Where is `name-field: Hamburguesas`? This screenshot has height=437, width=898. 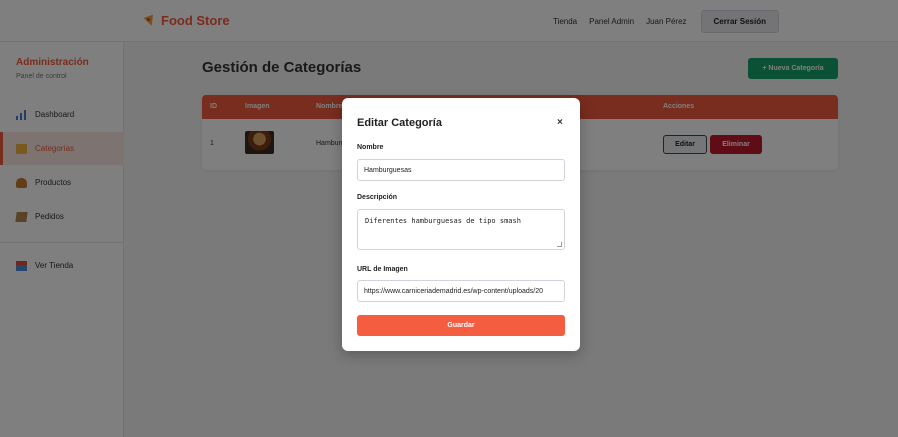
name-field: Hamburguesas is located at coordinates (461, 170).